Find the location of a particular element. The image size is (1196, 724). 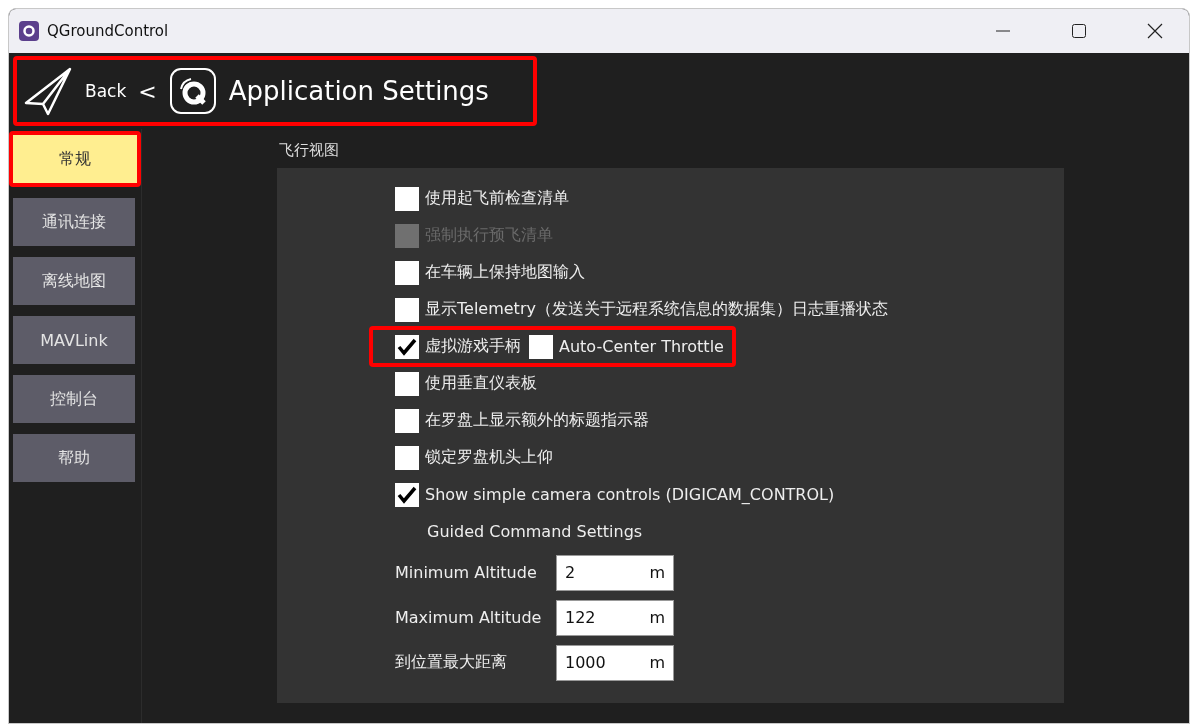

app-icon is located at coordinates (29, 31).